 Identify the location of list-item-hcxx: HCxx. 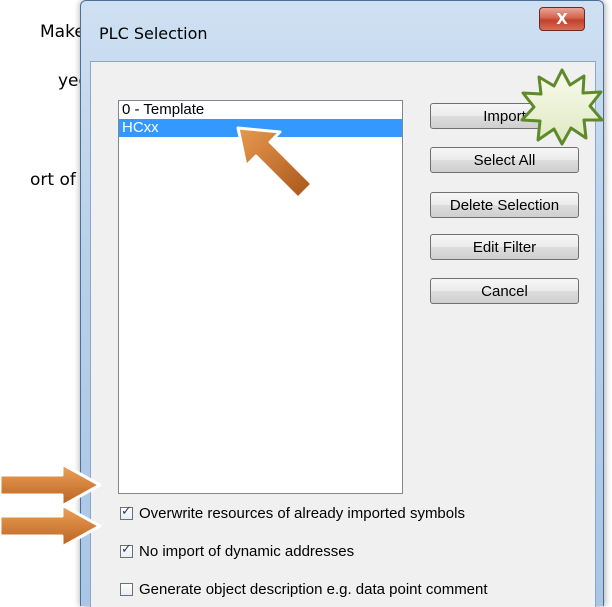
(260, 128).